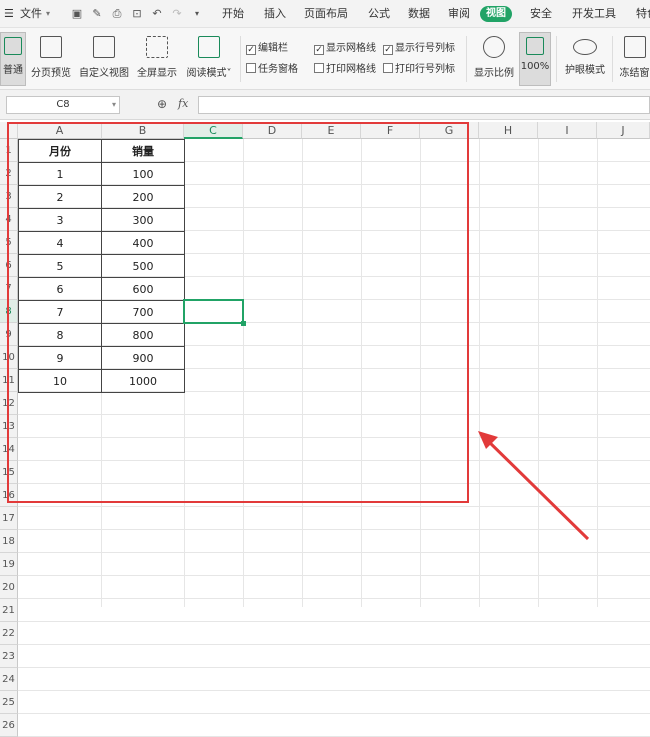  What do you see at coordinates (585, 59) in the screenshot?
I see `eye-protection-button: 护眼模式` at bounding box center [585, 59].